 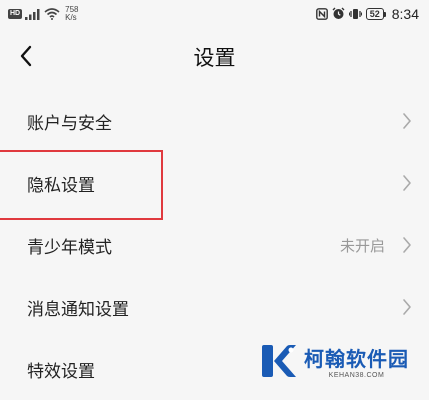 What do you see at coordinates (356, 375) in the screenshot?
I see `watermark-url: KEHAN38.COM` at bounding box center [356, 375].